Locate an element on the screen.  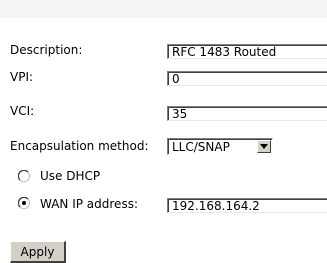
select-arrow-button is located at coordinates (264, 146).